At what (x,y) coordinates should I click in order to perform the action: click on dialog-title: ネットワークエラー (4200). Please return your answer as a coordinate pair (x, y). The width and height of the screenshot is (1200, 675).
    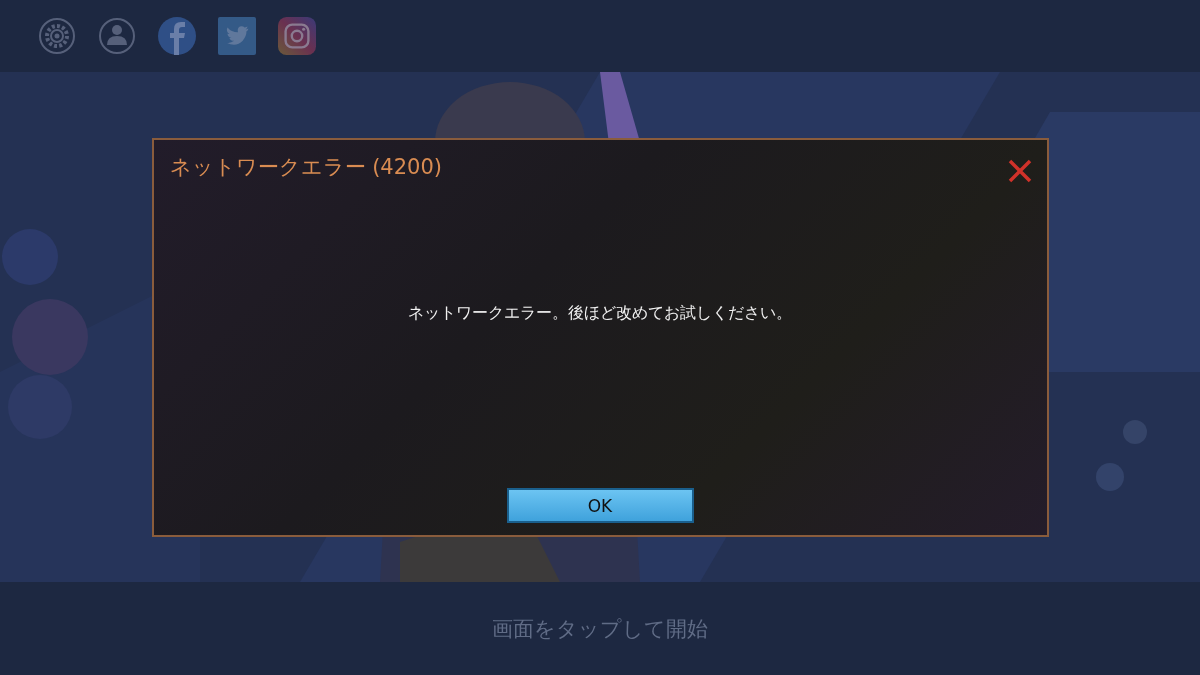
    Looking at the image, I should click on (305, 167).